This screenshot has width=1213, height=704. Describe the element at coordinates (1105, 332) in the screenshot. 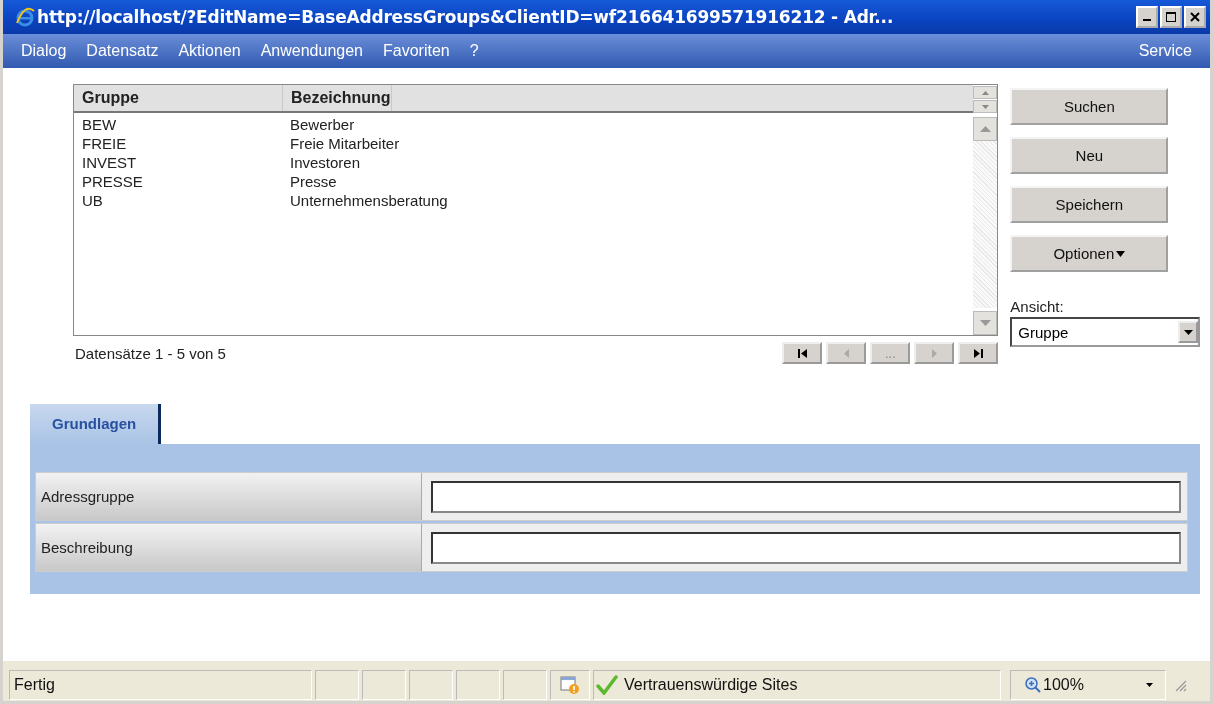

I see `view-dropdown: Gruppe` at that location.